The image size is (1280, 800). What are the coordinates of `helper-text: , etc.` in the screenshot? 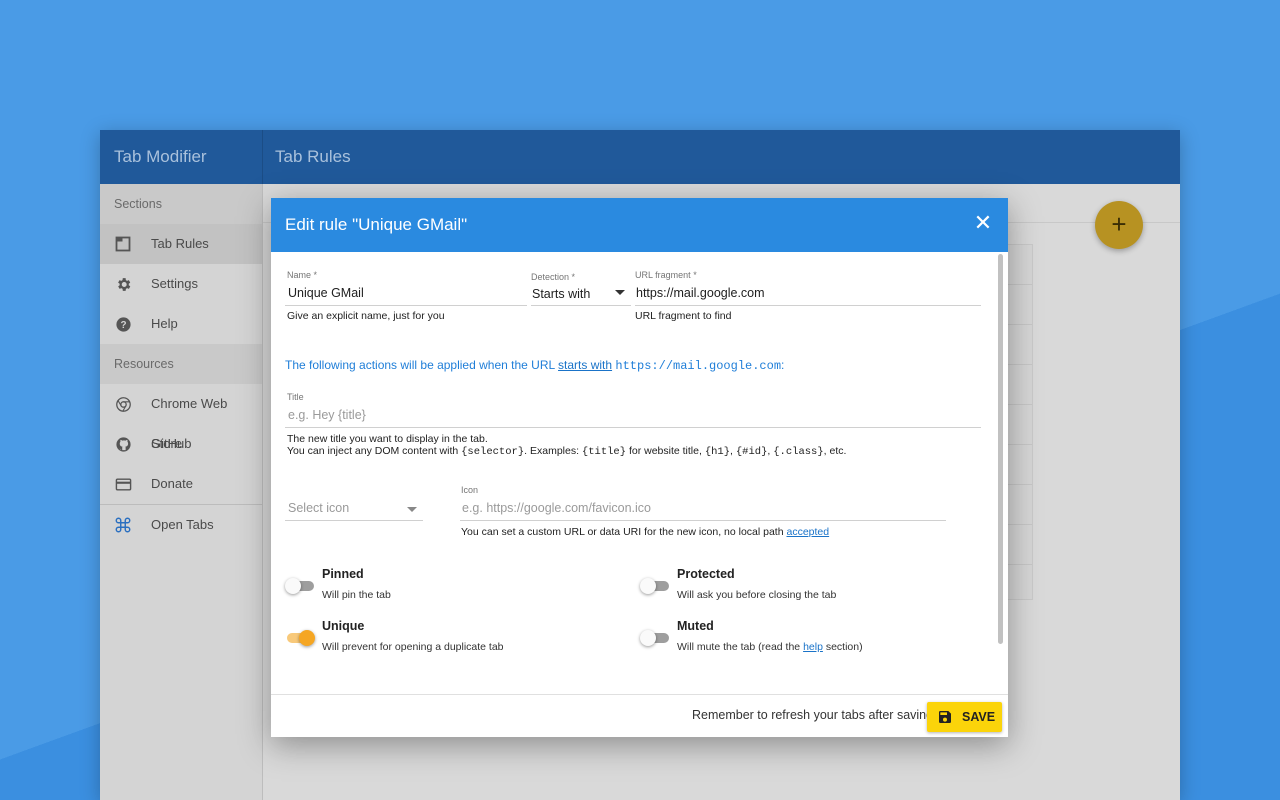 It's located at (835, 451).